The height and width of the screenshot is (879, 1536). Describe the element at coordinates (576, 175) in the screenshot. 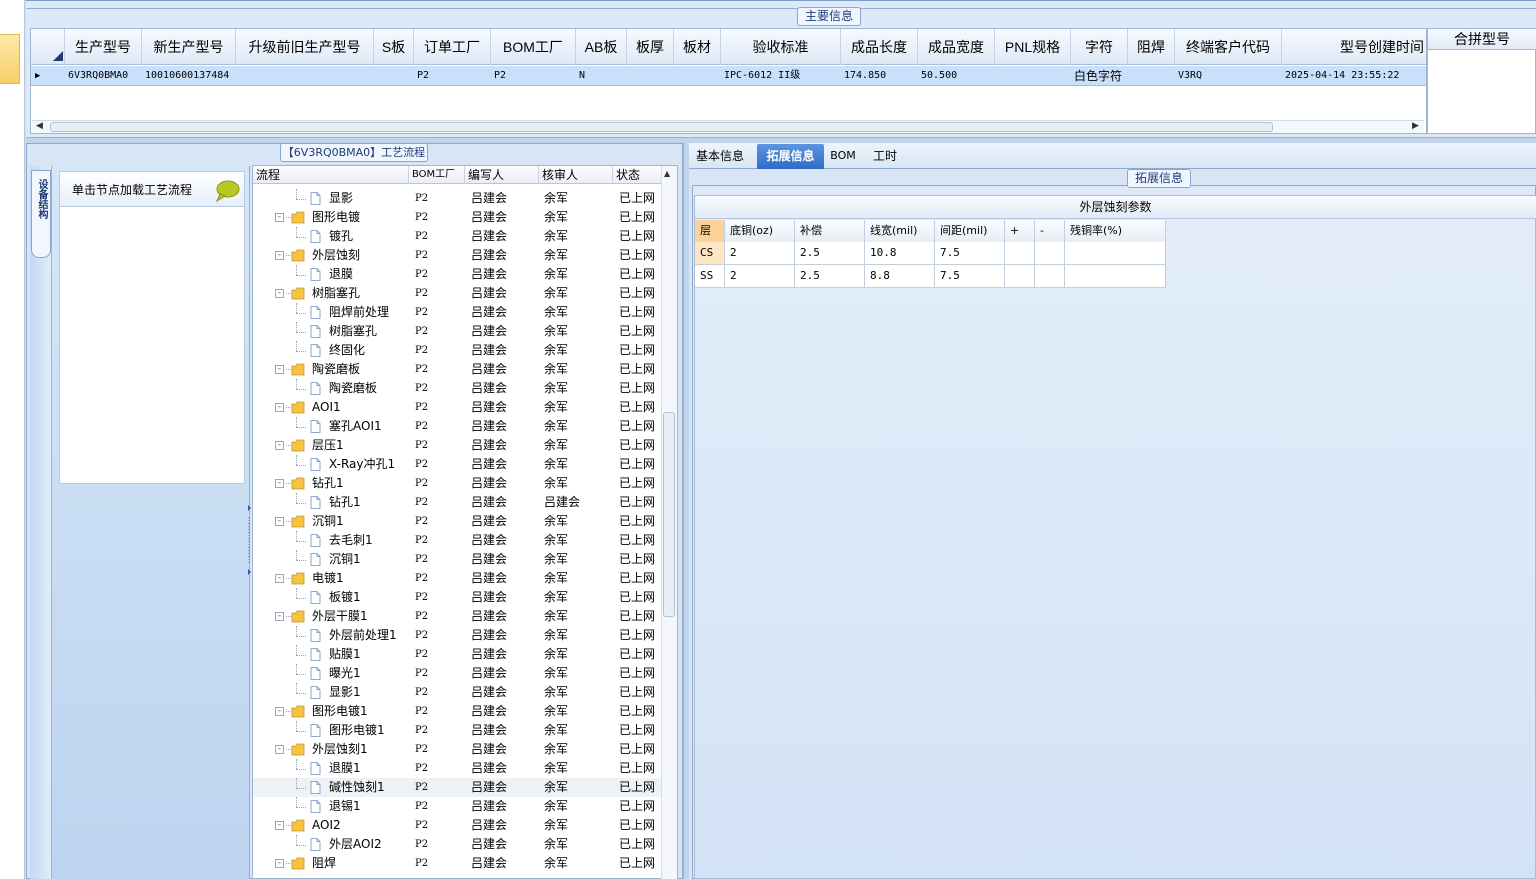

I see `tree-col-reviewer: 核审人` at that location.